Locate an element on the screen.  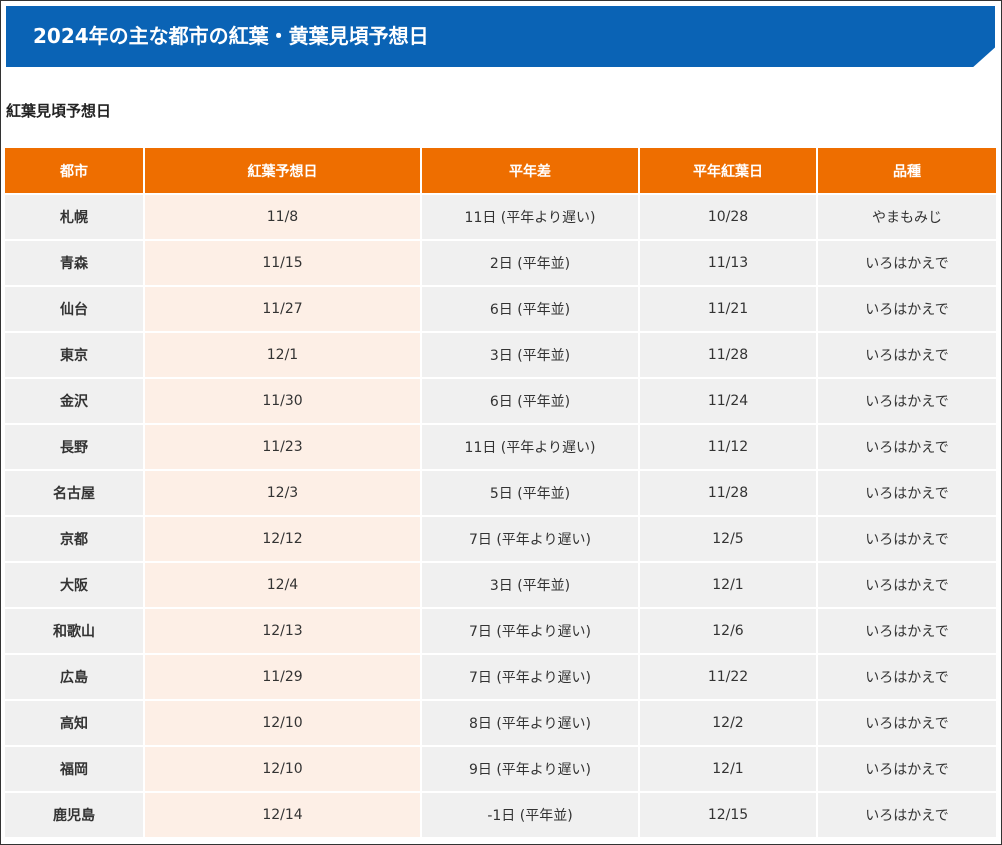
forecast-date-cell: 12/14 is located at coordinates (283, 814).